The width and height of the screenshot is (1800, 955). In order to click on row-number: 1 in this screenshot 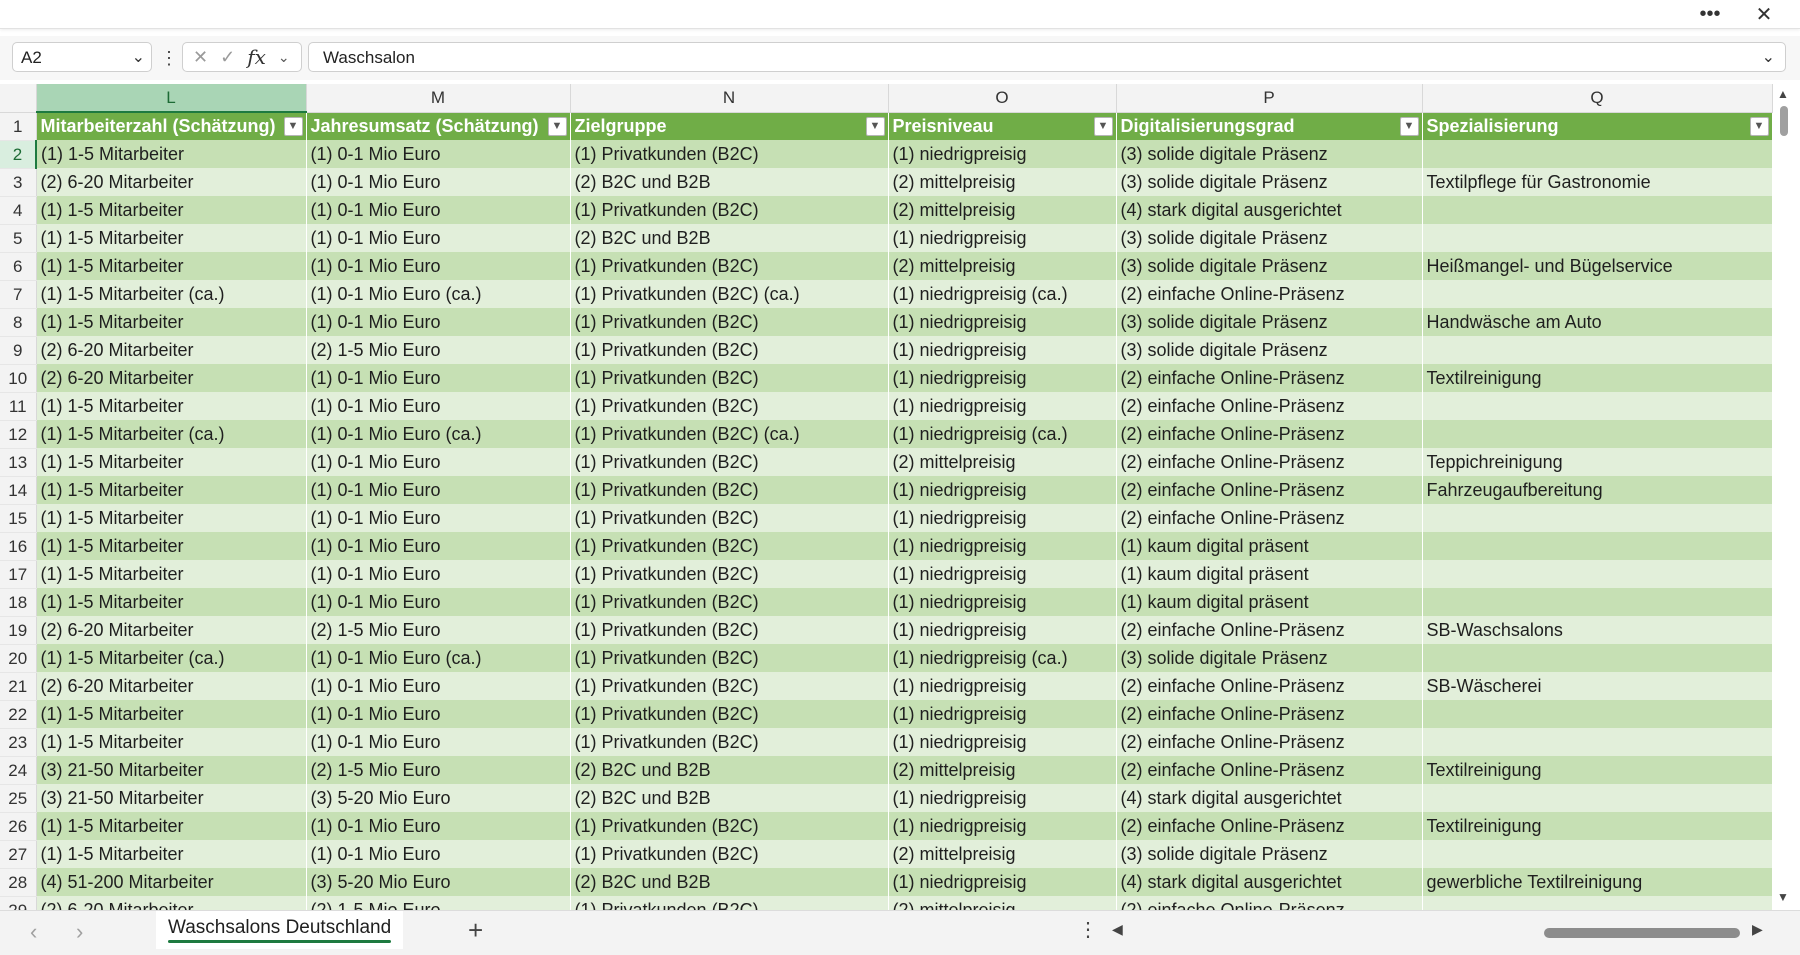, I will do `click(18, 126)`.